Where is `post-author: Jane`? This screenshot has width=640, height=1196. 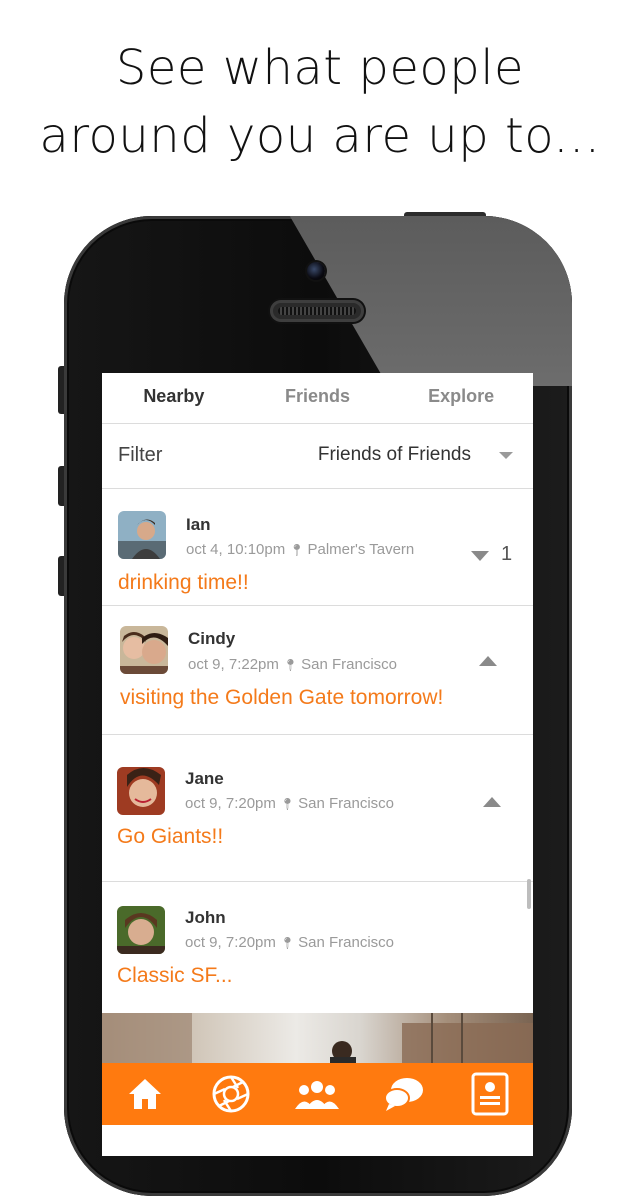 post-author: Jane is located at coordinates (204, 778).